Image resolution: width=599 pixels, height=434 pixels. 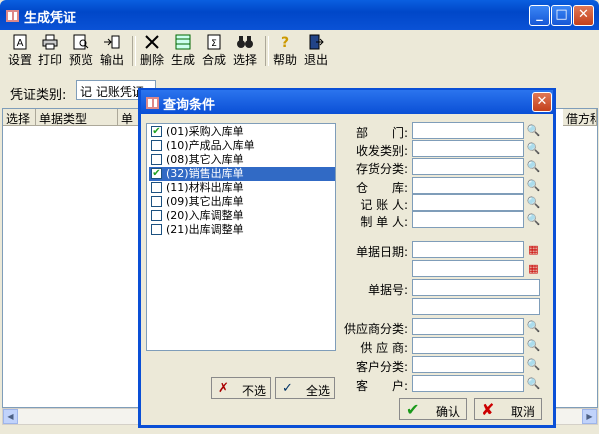 I want to click on minimize-button: _, so click(x=539, y=15).